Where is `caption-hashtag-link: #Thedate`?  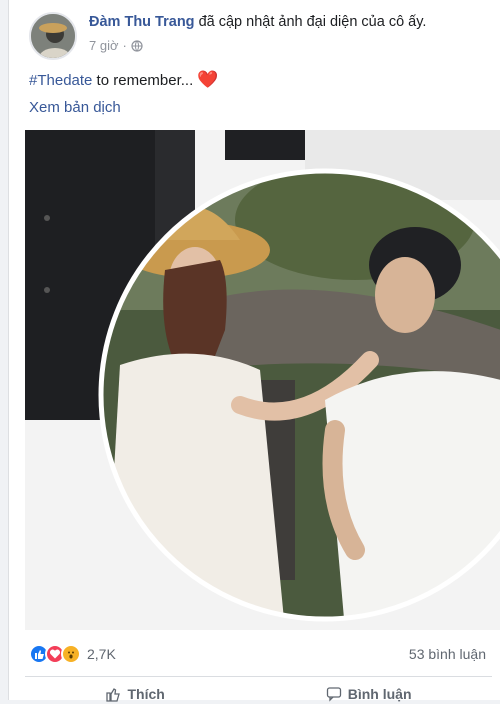
caption-hashtag-link: #Thedate is located at coordinates (60, 80).